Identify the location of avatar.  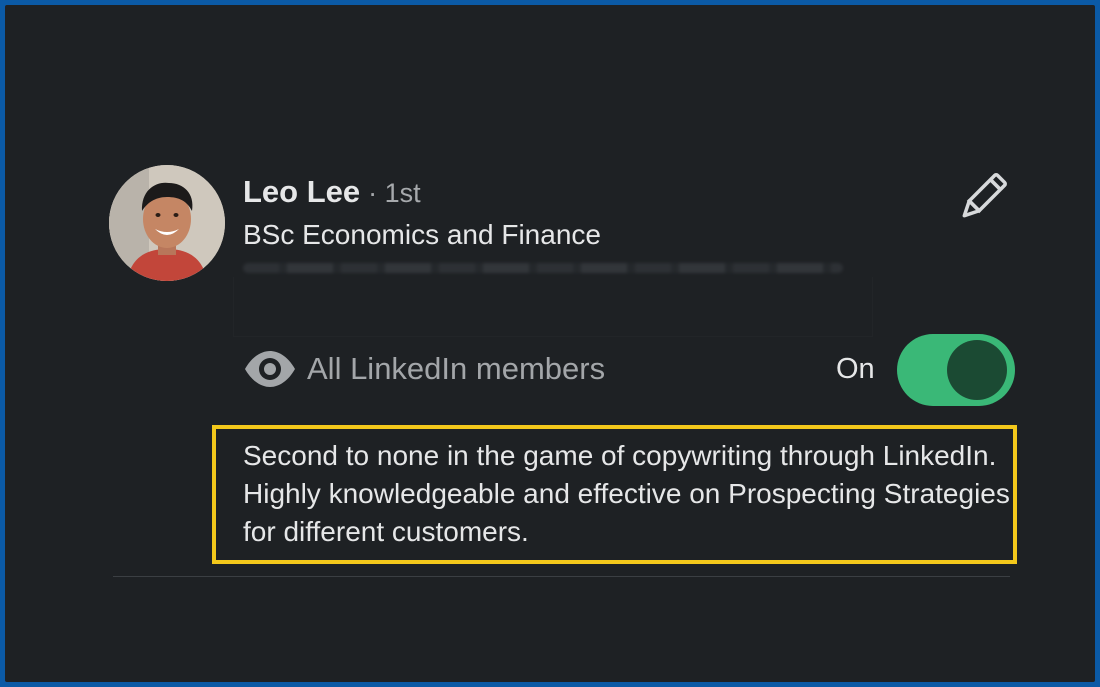
(167, 223).